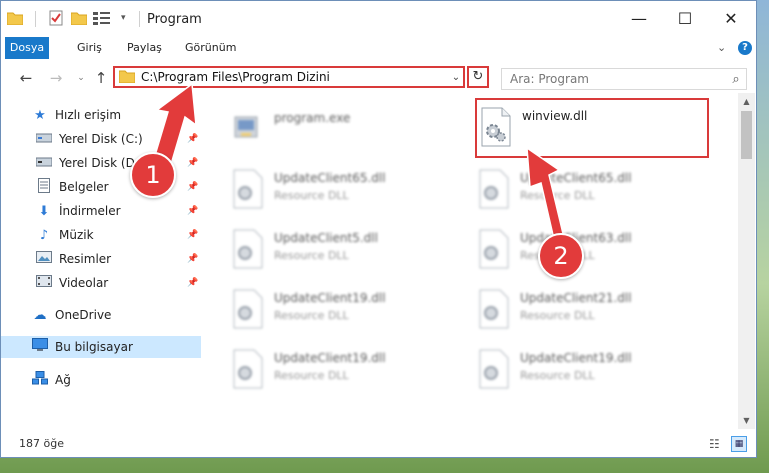 Image resolution: width=769 pixels, height=473 pixels. What do you see at coordinates (44, 235) in the screenshot?
I see `music-icon: ♪` at bounding box center [44, 235].